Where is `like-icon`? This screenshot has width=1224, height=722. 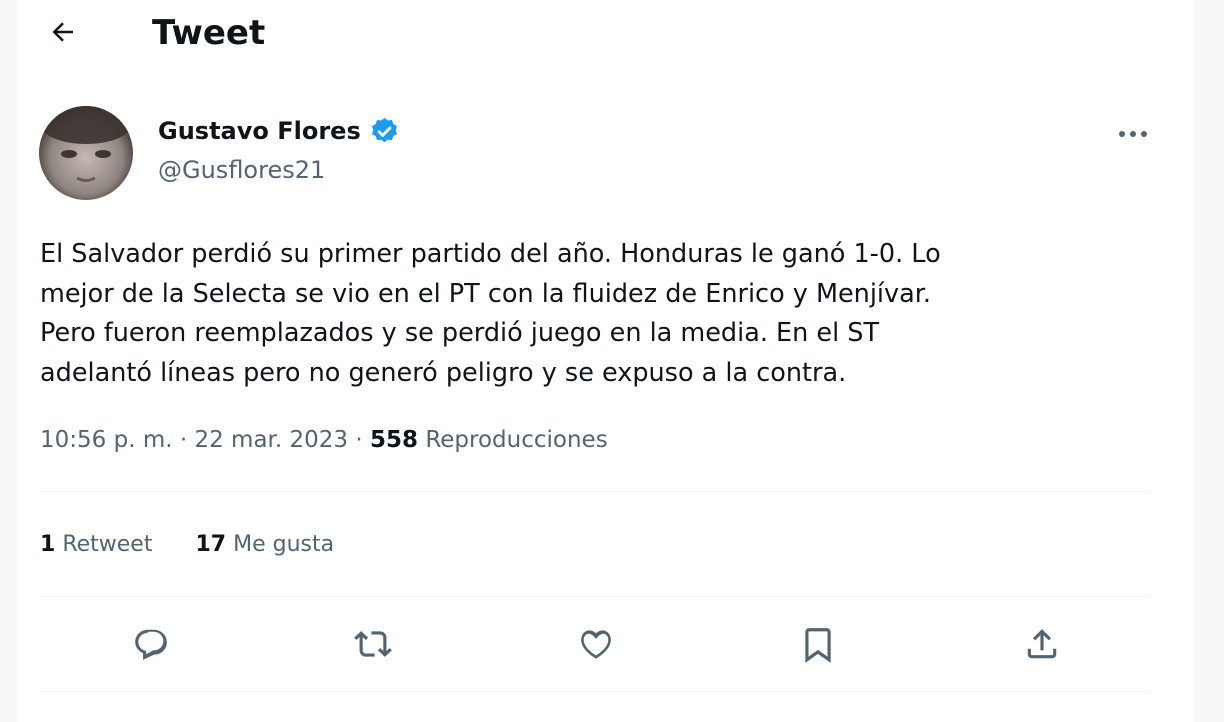 like-icon is located at coordinates (596, 644).